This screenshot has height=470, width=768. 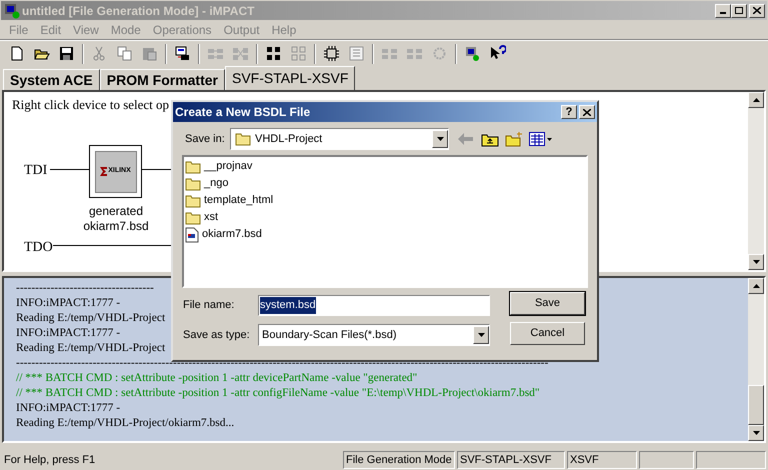 I want to click on help-pointer-icon, so click(x=497, y=53).